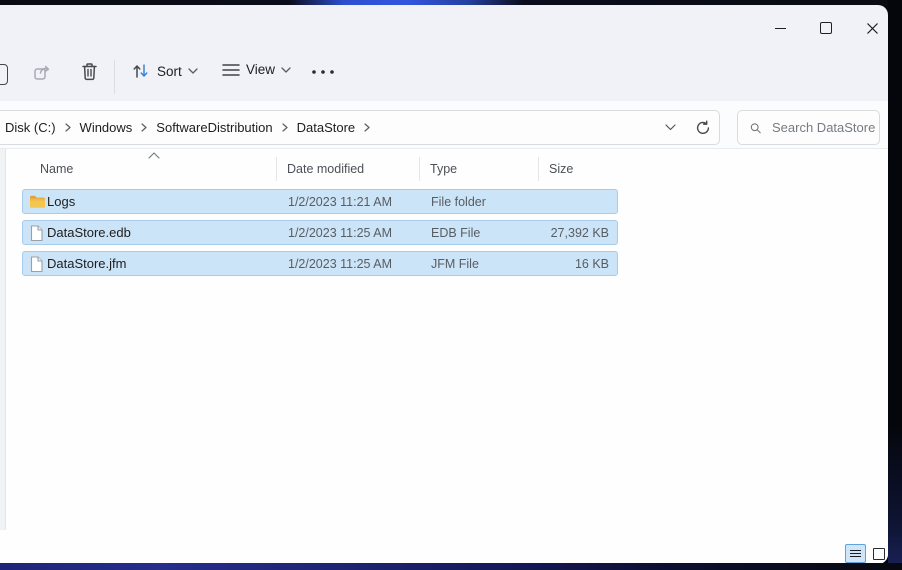 The width and height of the screenshot is (902, 570). I want to click on file-type: EDB File, so click(456, 232).